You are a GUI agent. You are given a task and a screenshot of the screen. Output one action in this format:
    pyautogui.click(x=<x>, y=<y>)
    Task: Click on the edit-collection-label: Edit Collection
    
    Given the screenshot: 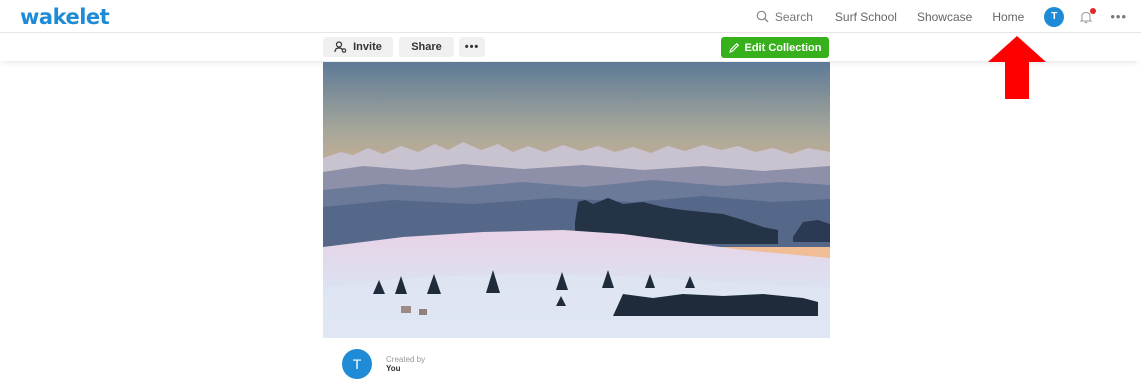 What is the action you would take?
    pyautogui.click(x=783, y=47)
    